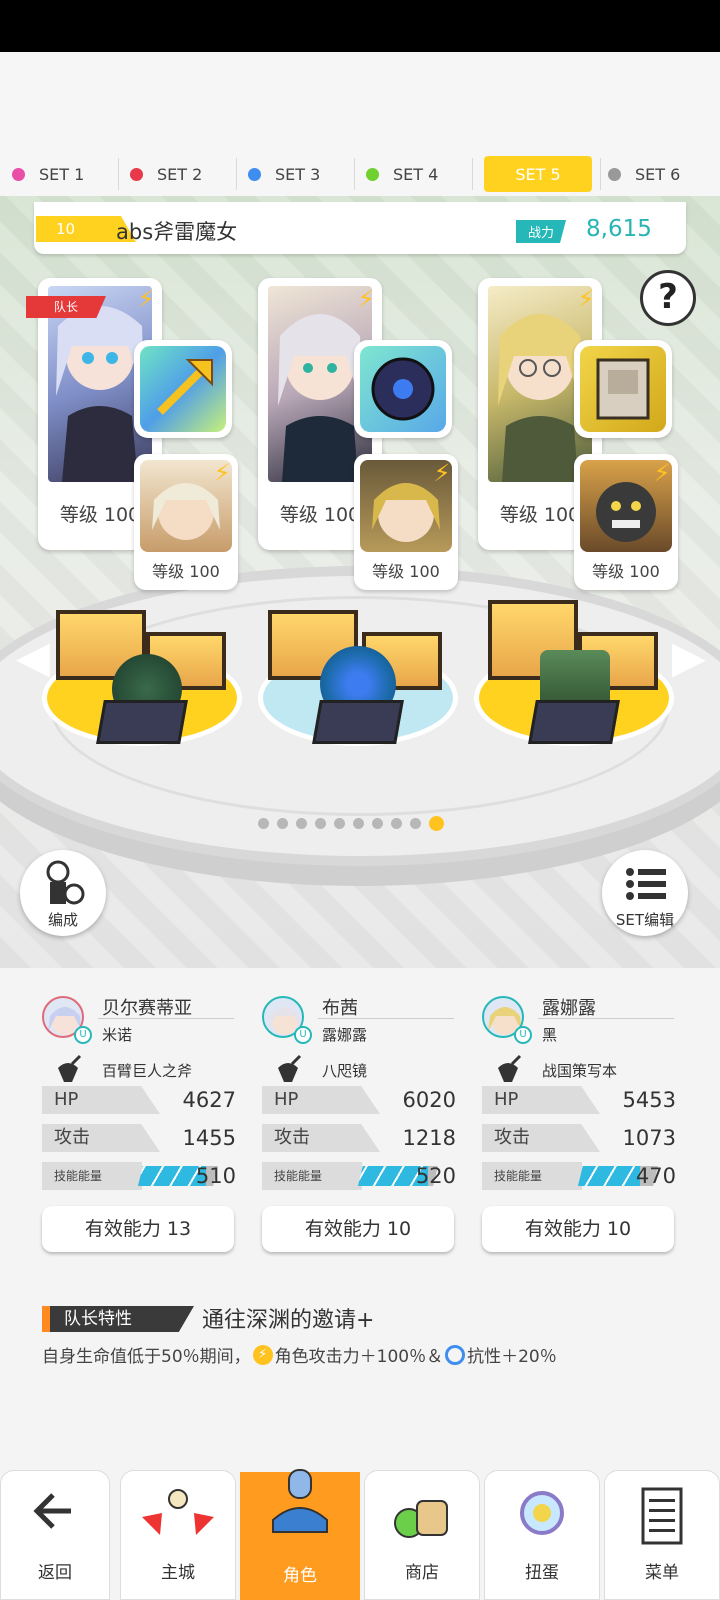 This screenshot has width=720, height=1600. Describe the element at coordinates (550, 1035) in the screenshot. I see `member-partner: 黑` at that location.